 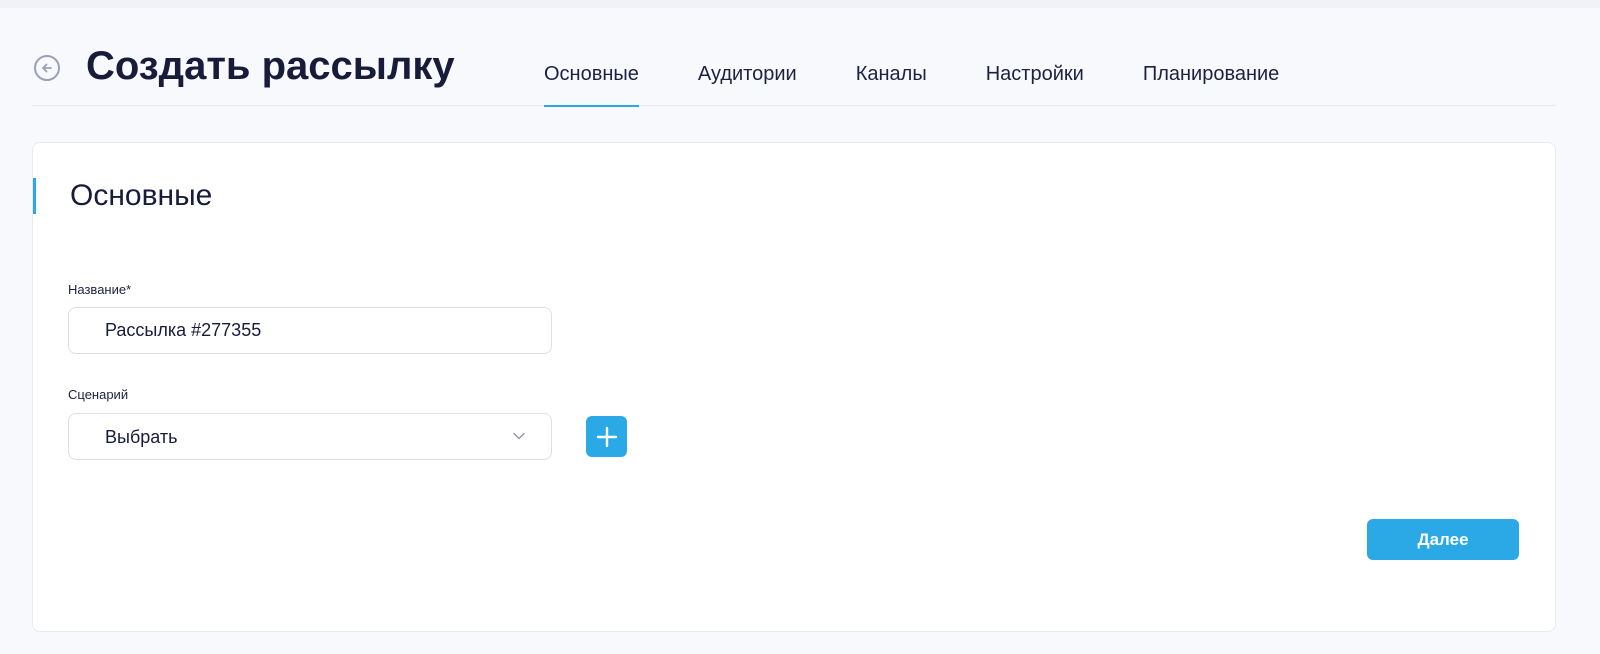 I want to click on plus-icon, so click(x=606, y=436).